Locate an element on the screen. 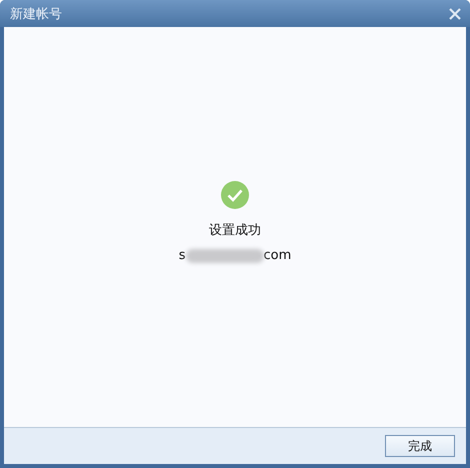 The width and height of the screenshot is (470, 468). window-title: 新建帐号 is located at coordinates (36, 14).